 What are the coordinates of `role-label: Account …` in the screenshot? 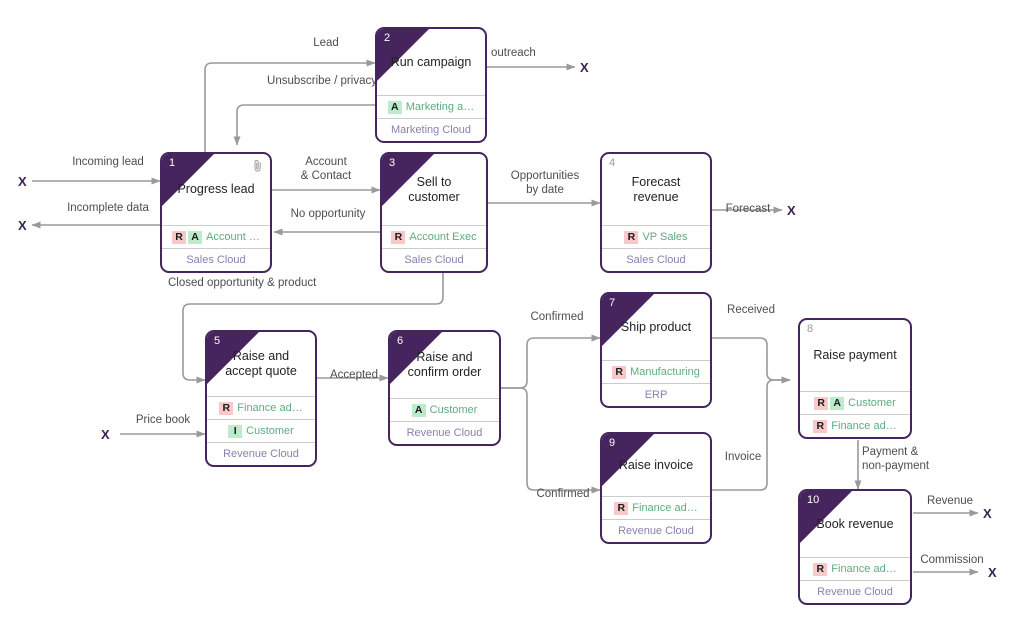 It's located at (233, 237).